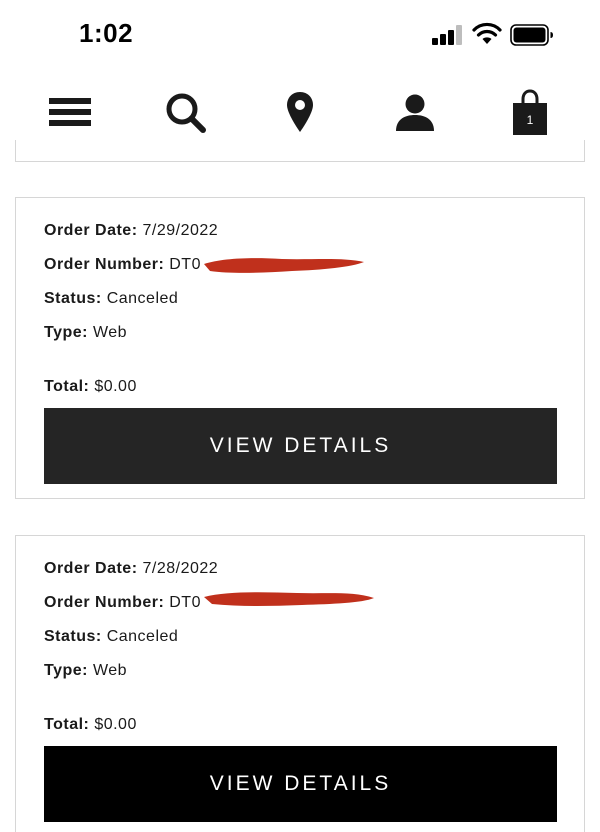 Image resolution: width=600 pixels, height=832 pixels. Describe the element at coordinates (487, 33) in the screenshot. I see `wifi-icon` at that location.